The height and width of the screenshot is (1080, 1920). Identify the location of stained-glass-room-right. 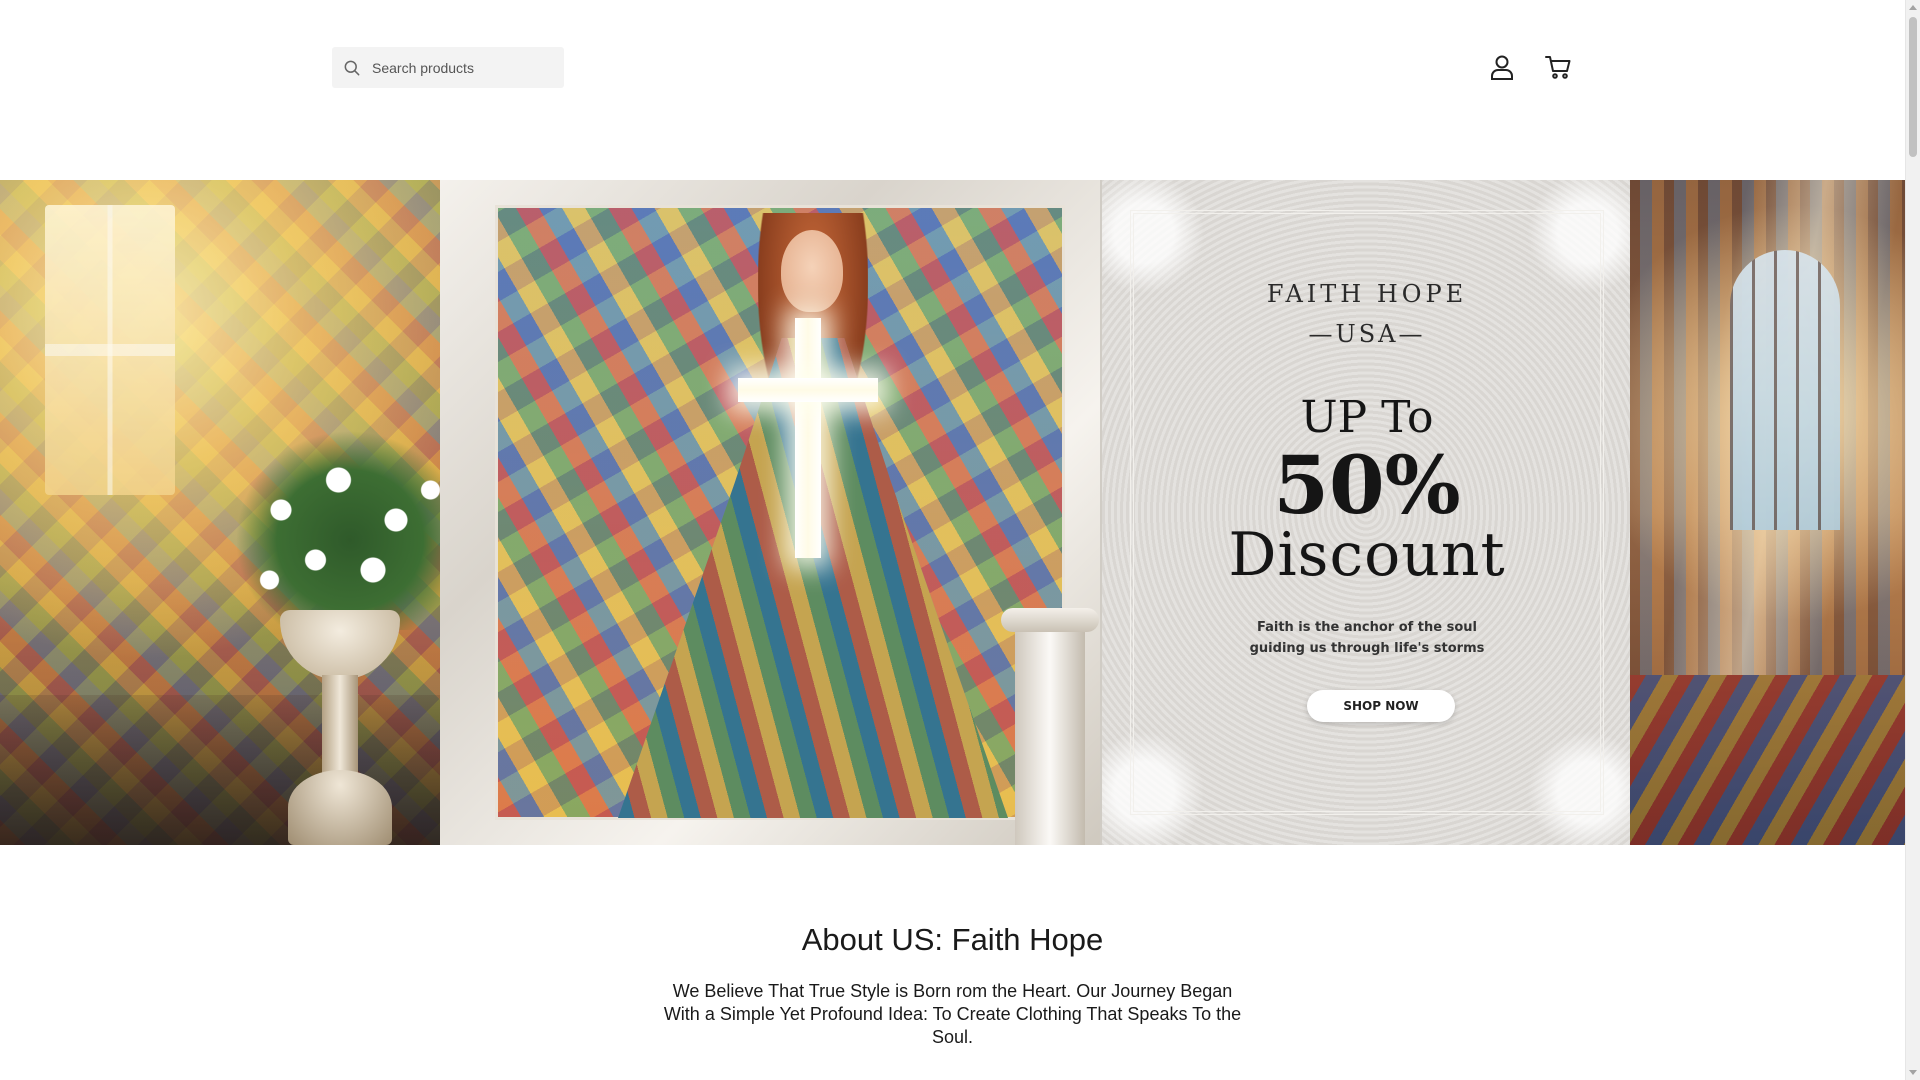
(1767, 512).